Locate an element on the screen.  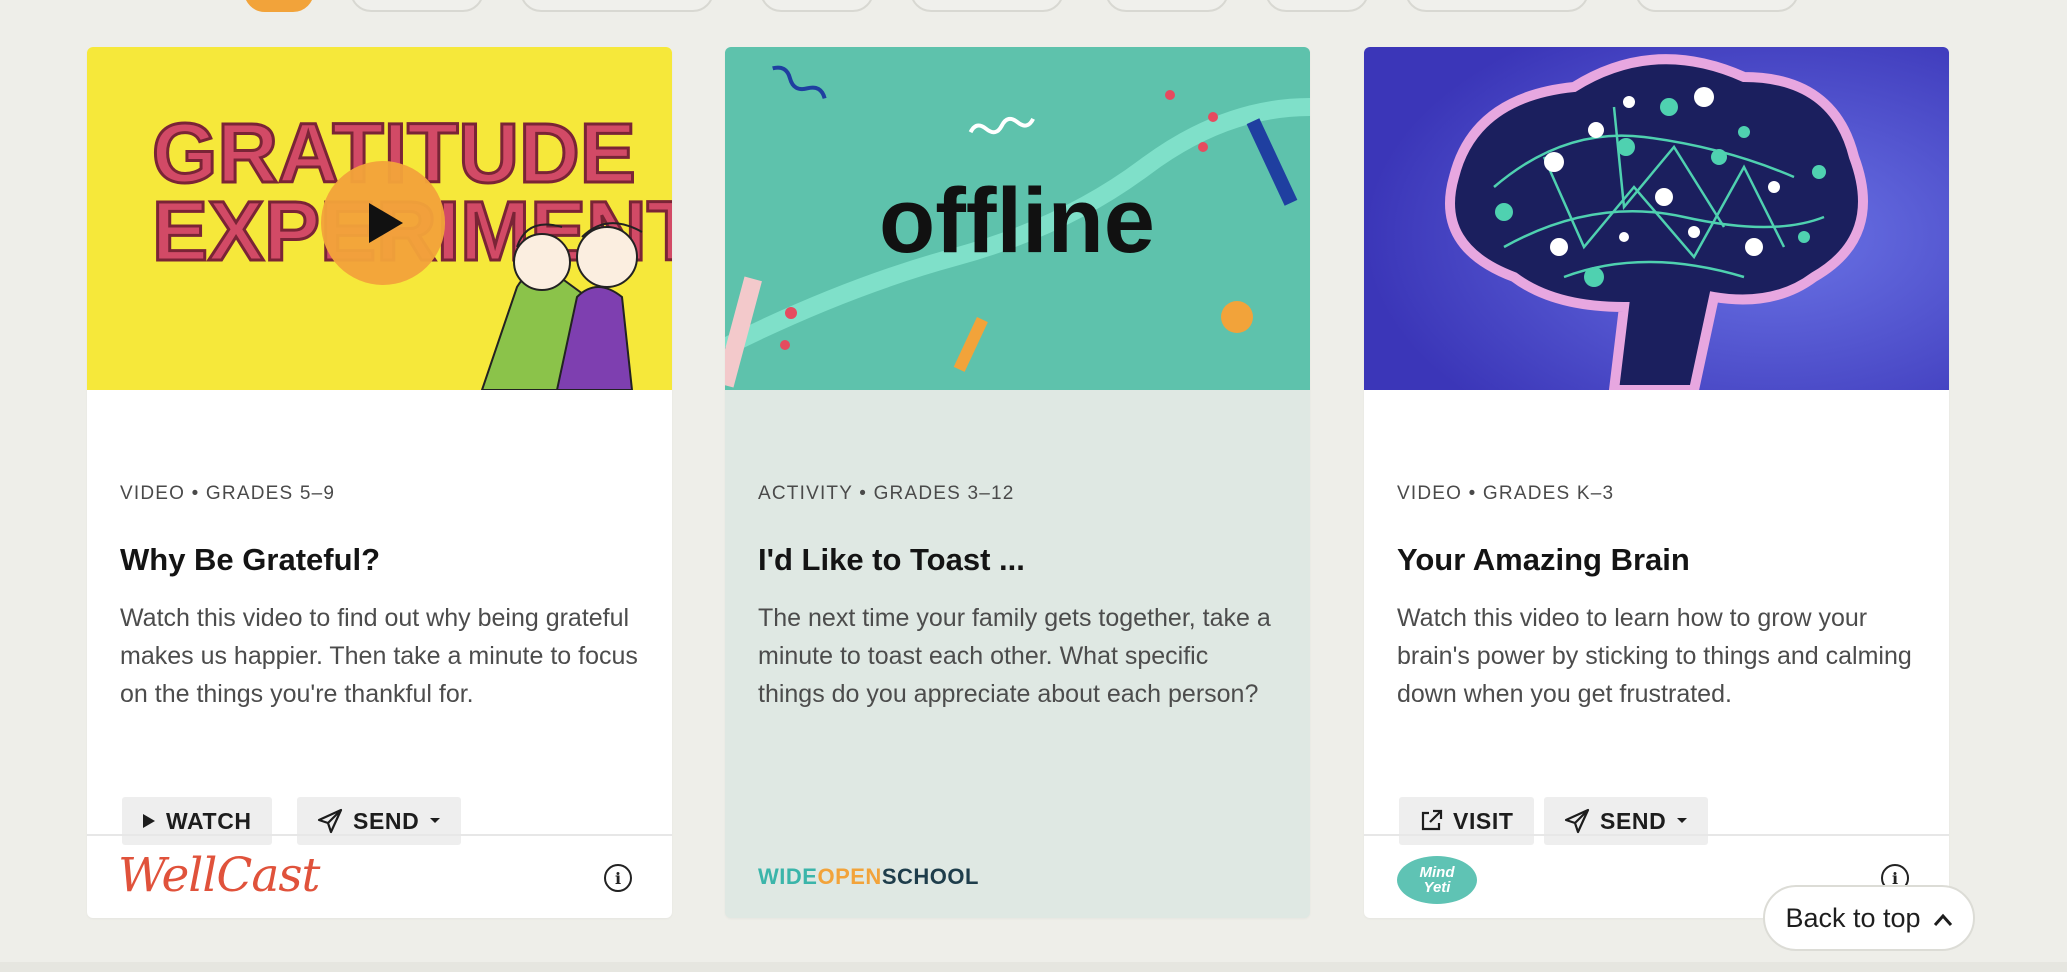
thumb-offline-text: offline is located at coordinates (1017, 221).